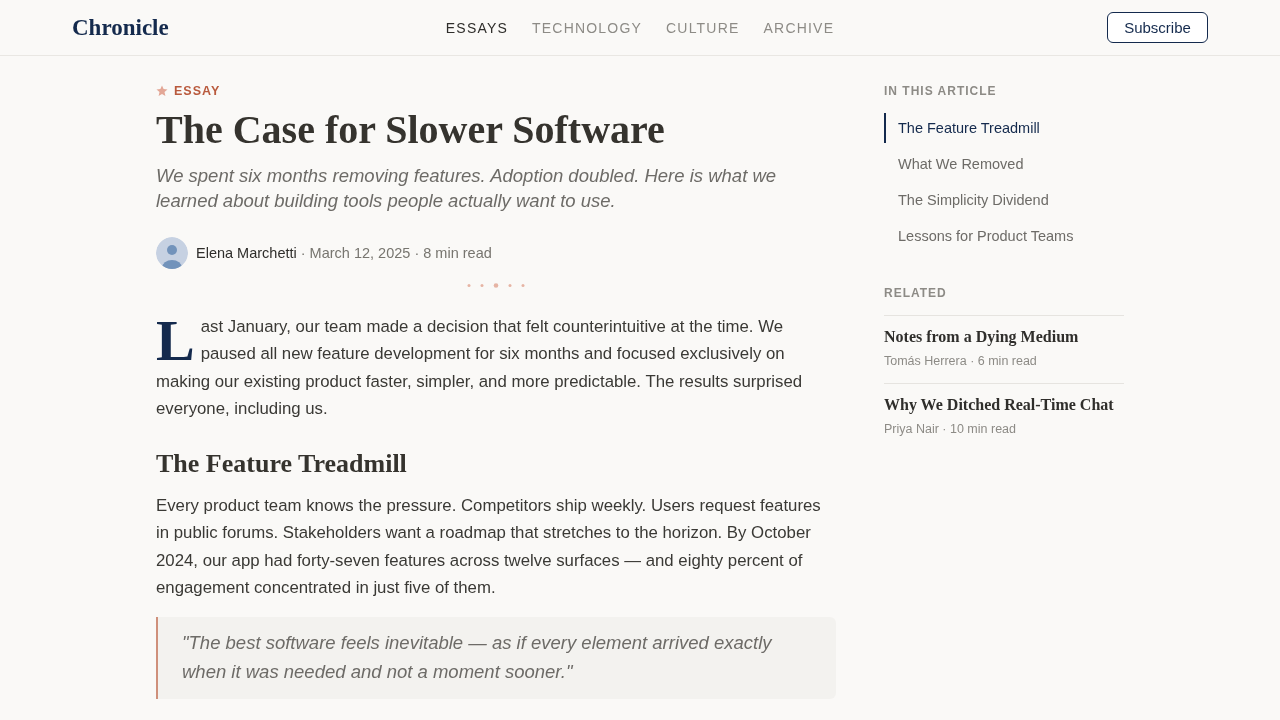 The image size is (1280, 720). What do you see at coordinates (961, 361) in the screenshot?
I see `related-article-meta: Tomás Herrera · 6 min read` at bounding box center [961, 361].